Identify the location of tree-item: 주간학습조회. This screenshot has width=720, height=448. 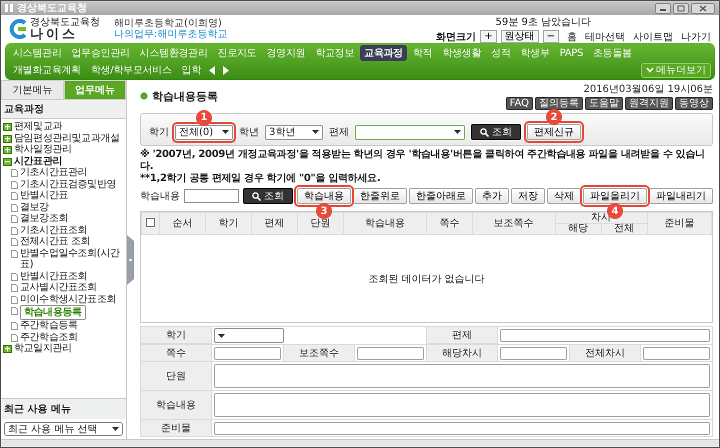
(49, 337).